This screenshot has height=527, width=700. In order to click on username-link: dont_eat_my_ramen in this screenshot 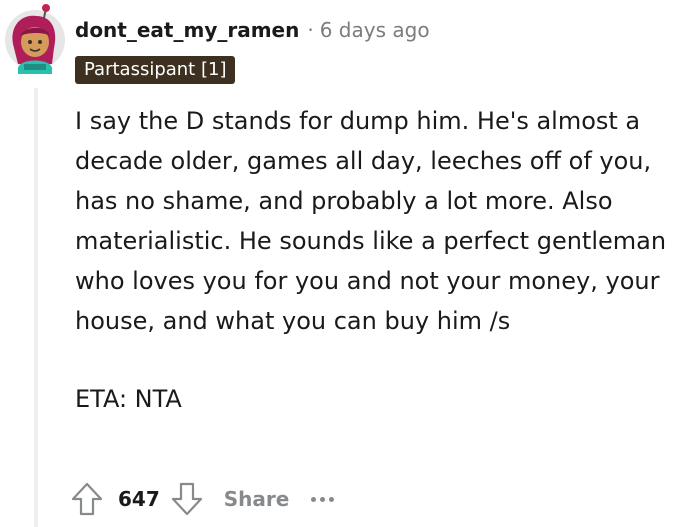, I will do `click(187, 30)`.